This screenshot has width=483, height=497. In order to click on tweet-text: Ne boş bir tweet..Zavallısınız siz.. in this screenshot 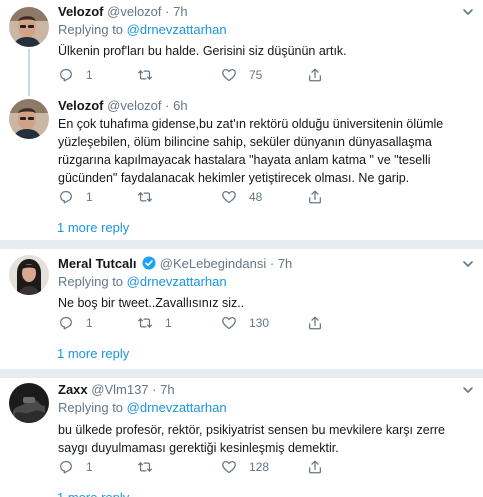, I will do `click(151, 303)`.